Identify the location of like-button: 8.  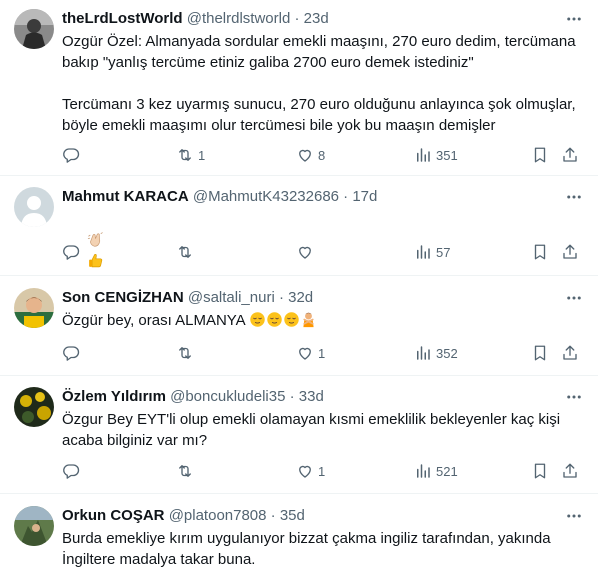
(310, 155).